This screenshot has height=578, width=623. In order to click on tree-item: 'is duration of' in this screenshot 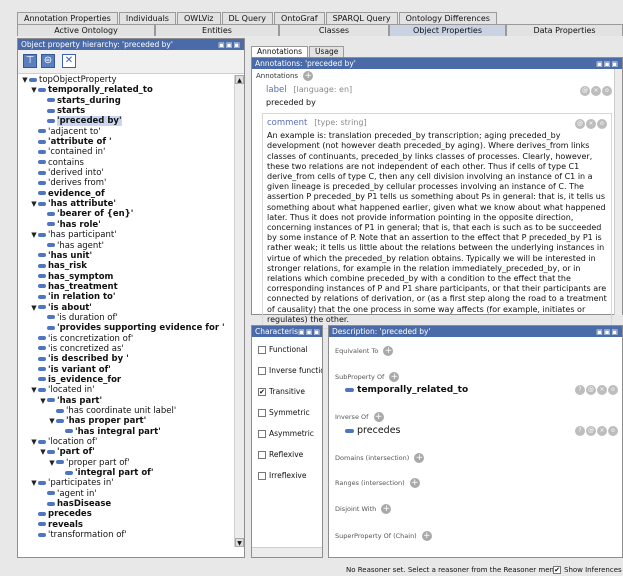, I will do `click(131, 318)`.